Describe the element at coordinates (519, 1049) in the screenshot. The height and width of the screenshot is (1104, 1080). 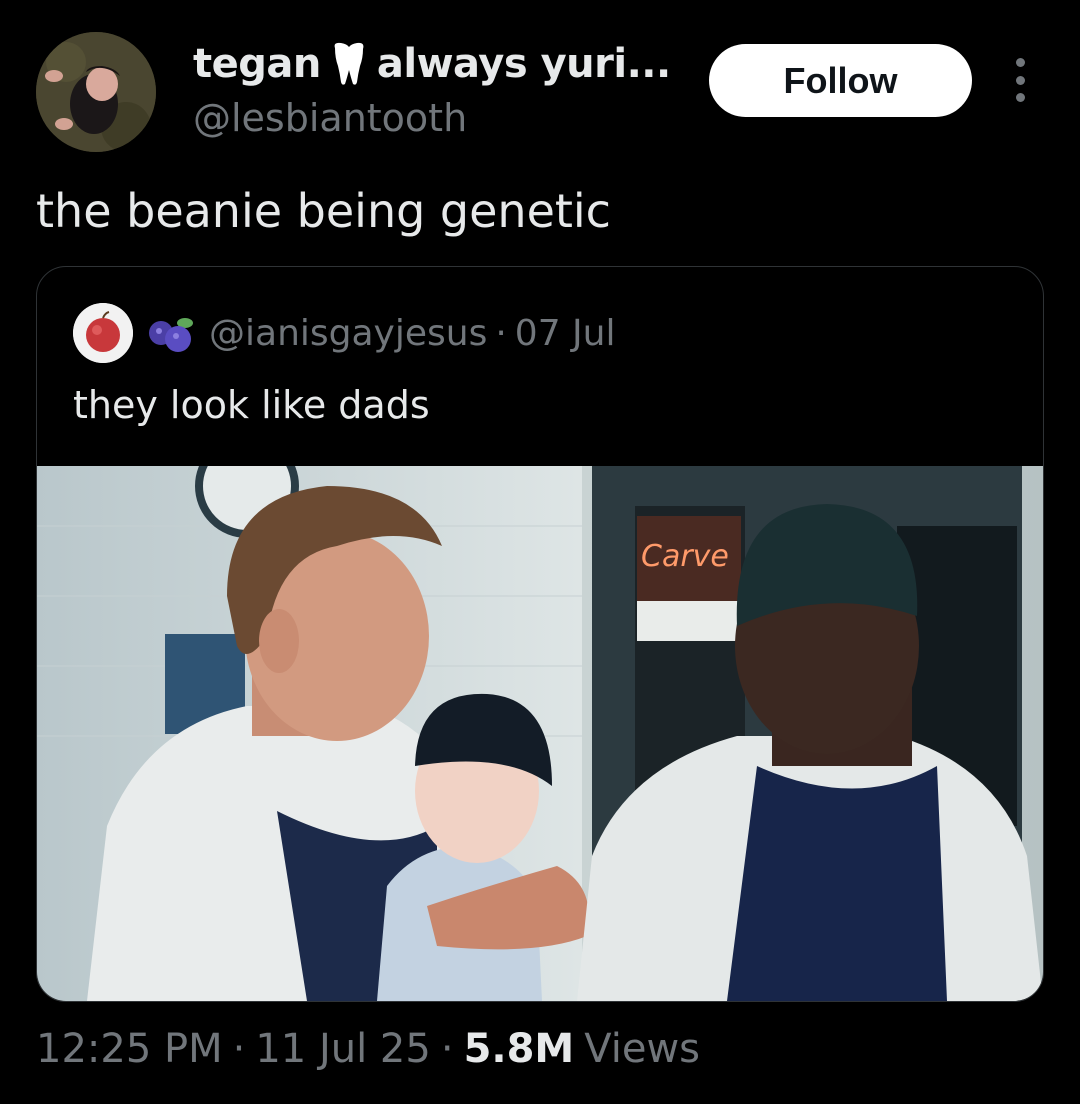
I see `views-count: 5.8M` at that location.